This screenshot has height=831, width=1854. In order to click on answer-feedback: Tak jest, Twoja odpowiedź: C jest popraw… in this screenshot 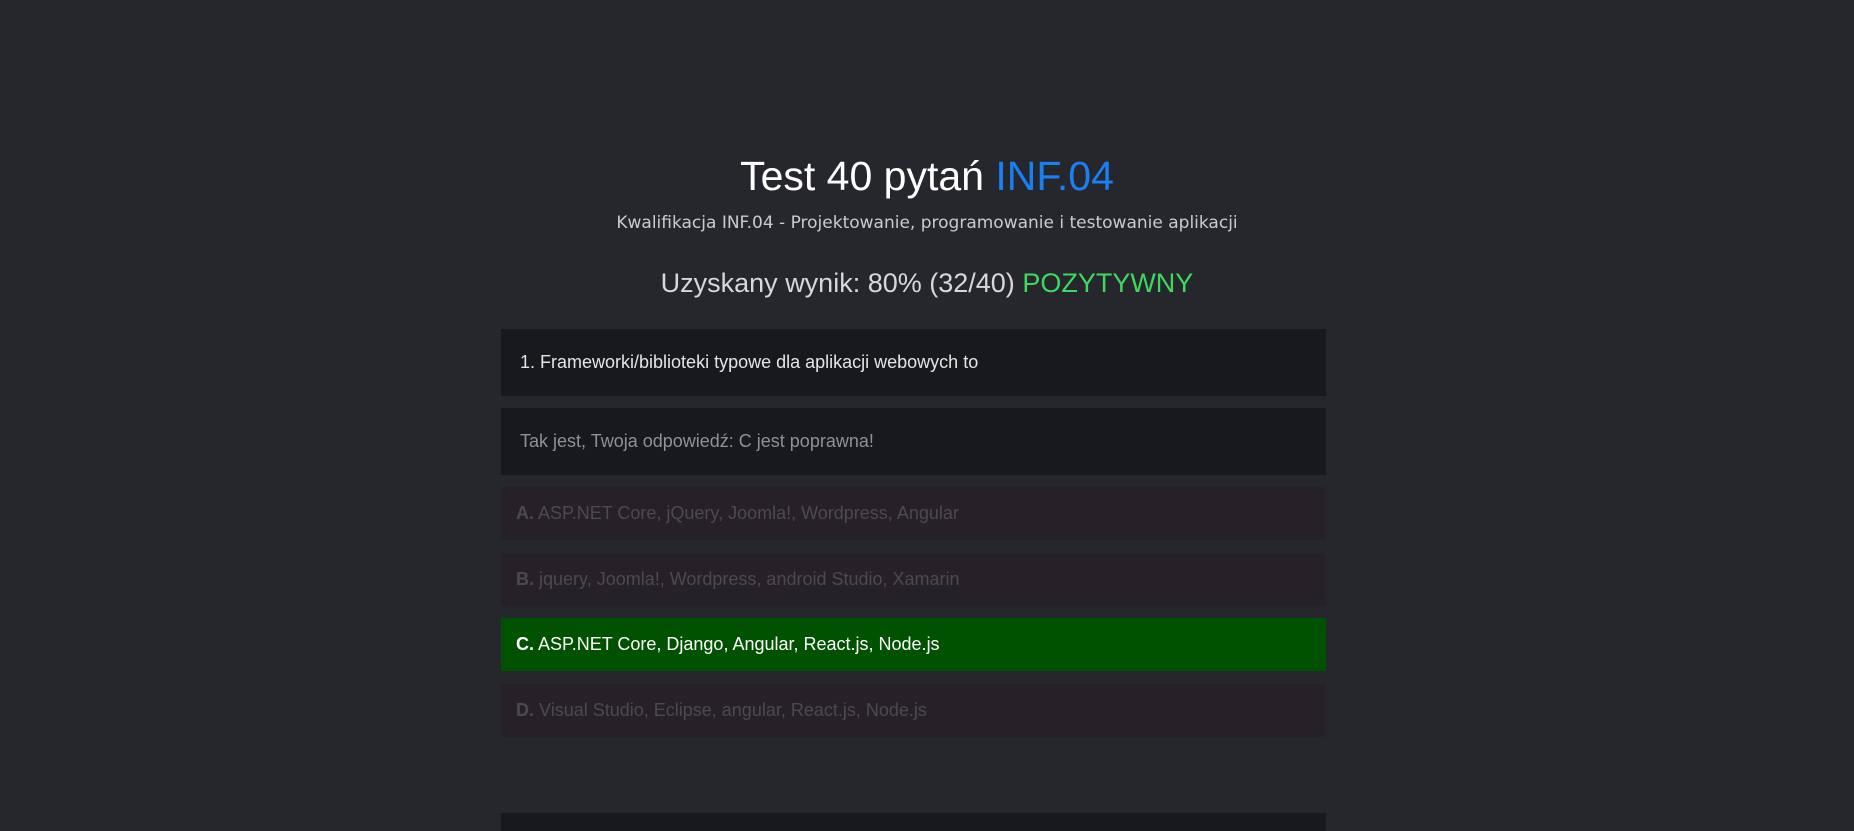, I will do `click(913, 441)`.